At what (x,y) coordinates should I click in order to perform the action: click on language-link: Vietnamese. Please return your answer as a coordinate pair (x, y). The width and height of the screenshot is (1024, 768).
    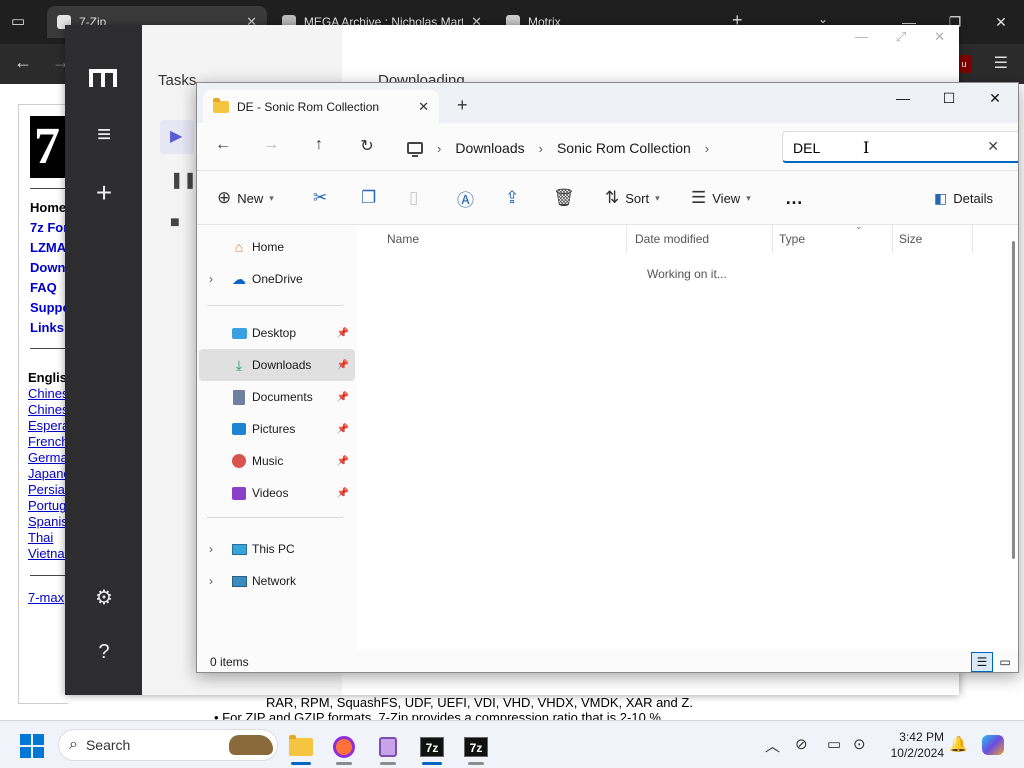
    Looking at the image, I should click on (47, 554).